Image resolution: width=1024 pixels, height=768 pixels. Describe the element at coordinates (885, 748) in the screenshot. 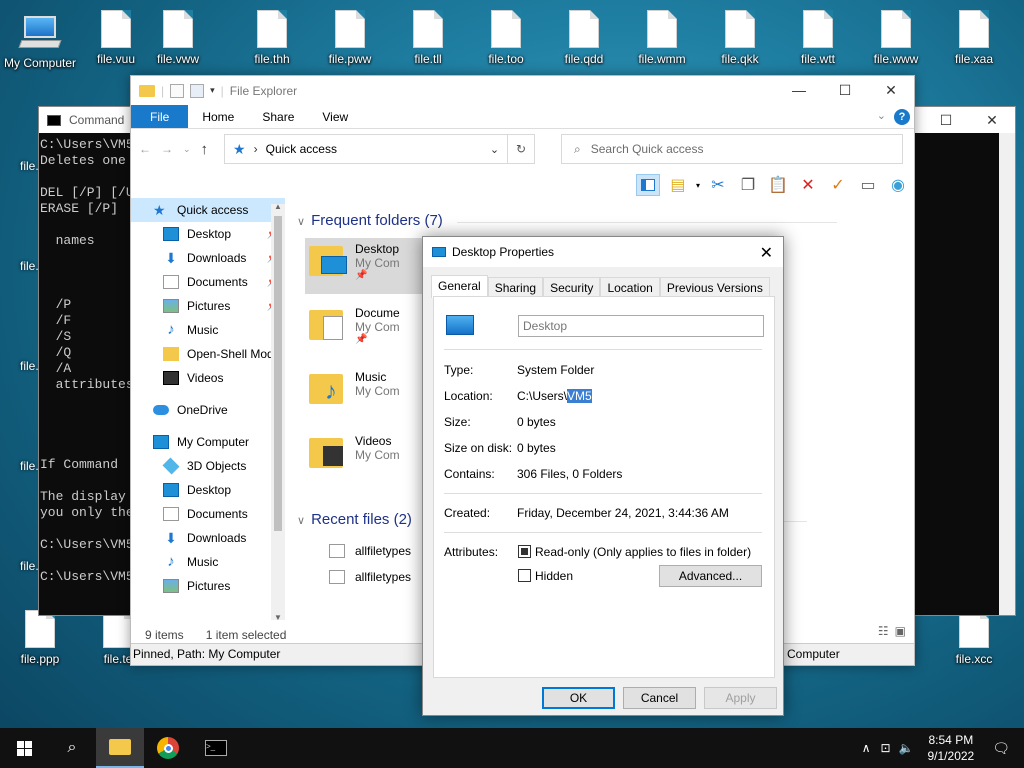

I see `network-icon: ⊡` at that location.